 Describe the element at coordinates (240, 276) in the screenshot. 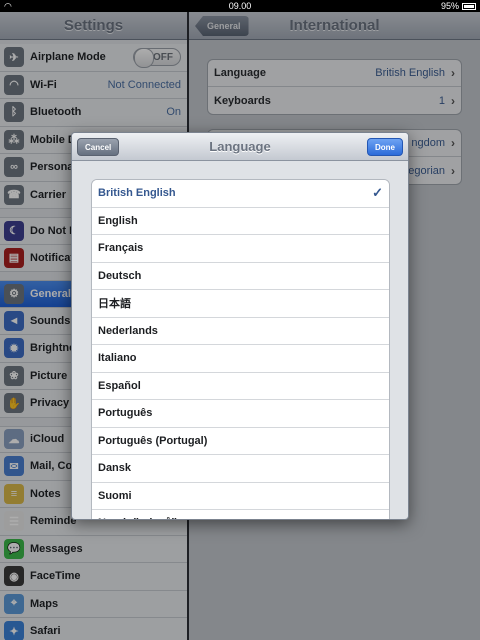

I see `language-option: Deutsch` at that location.